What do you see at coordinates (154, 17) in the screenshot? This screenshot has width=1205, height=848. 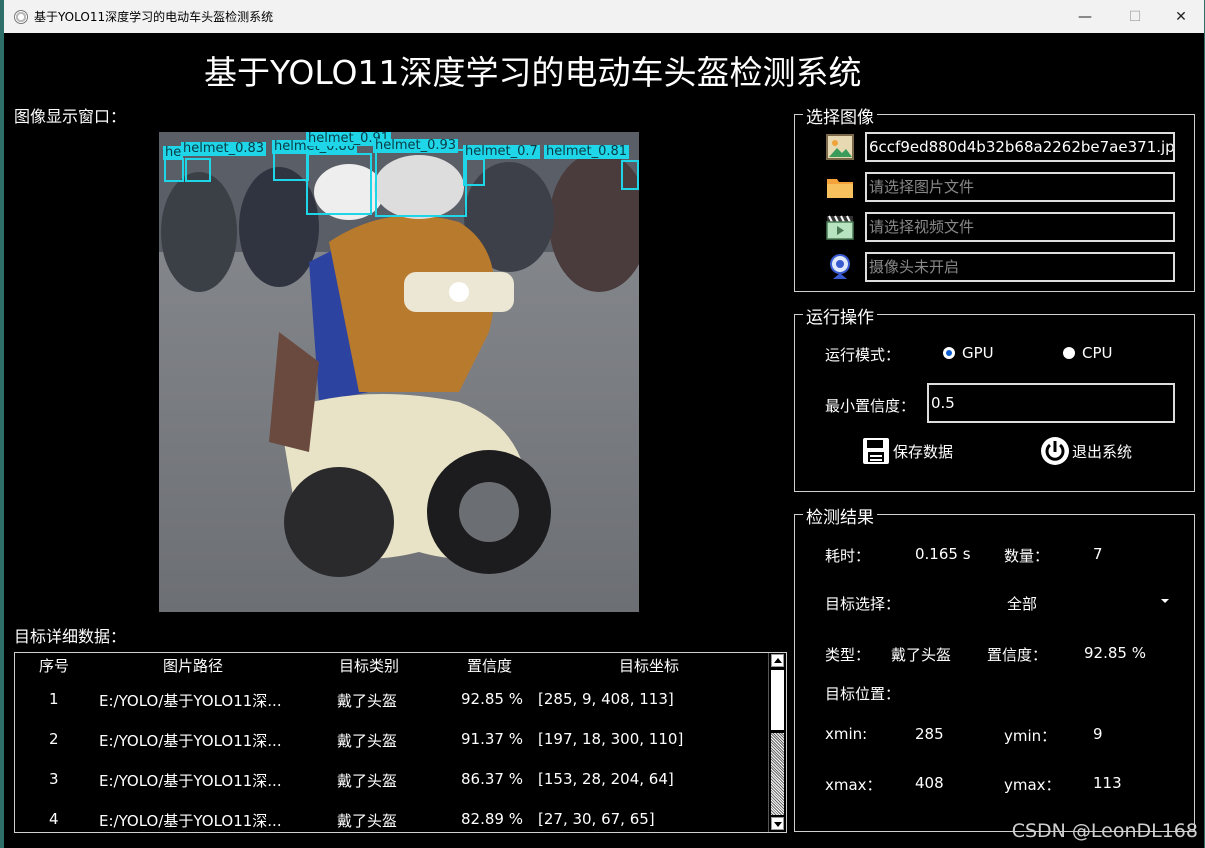 I see `window-title: 基于YOLO11深度学习的电动车头盔检测系统` at bounding box center [154, 17].